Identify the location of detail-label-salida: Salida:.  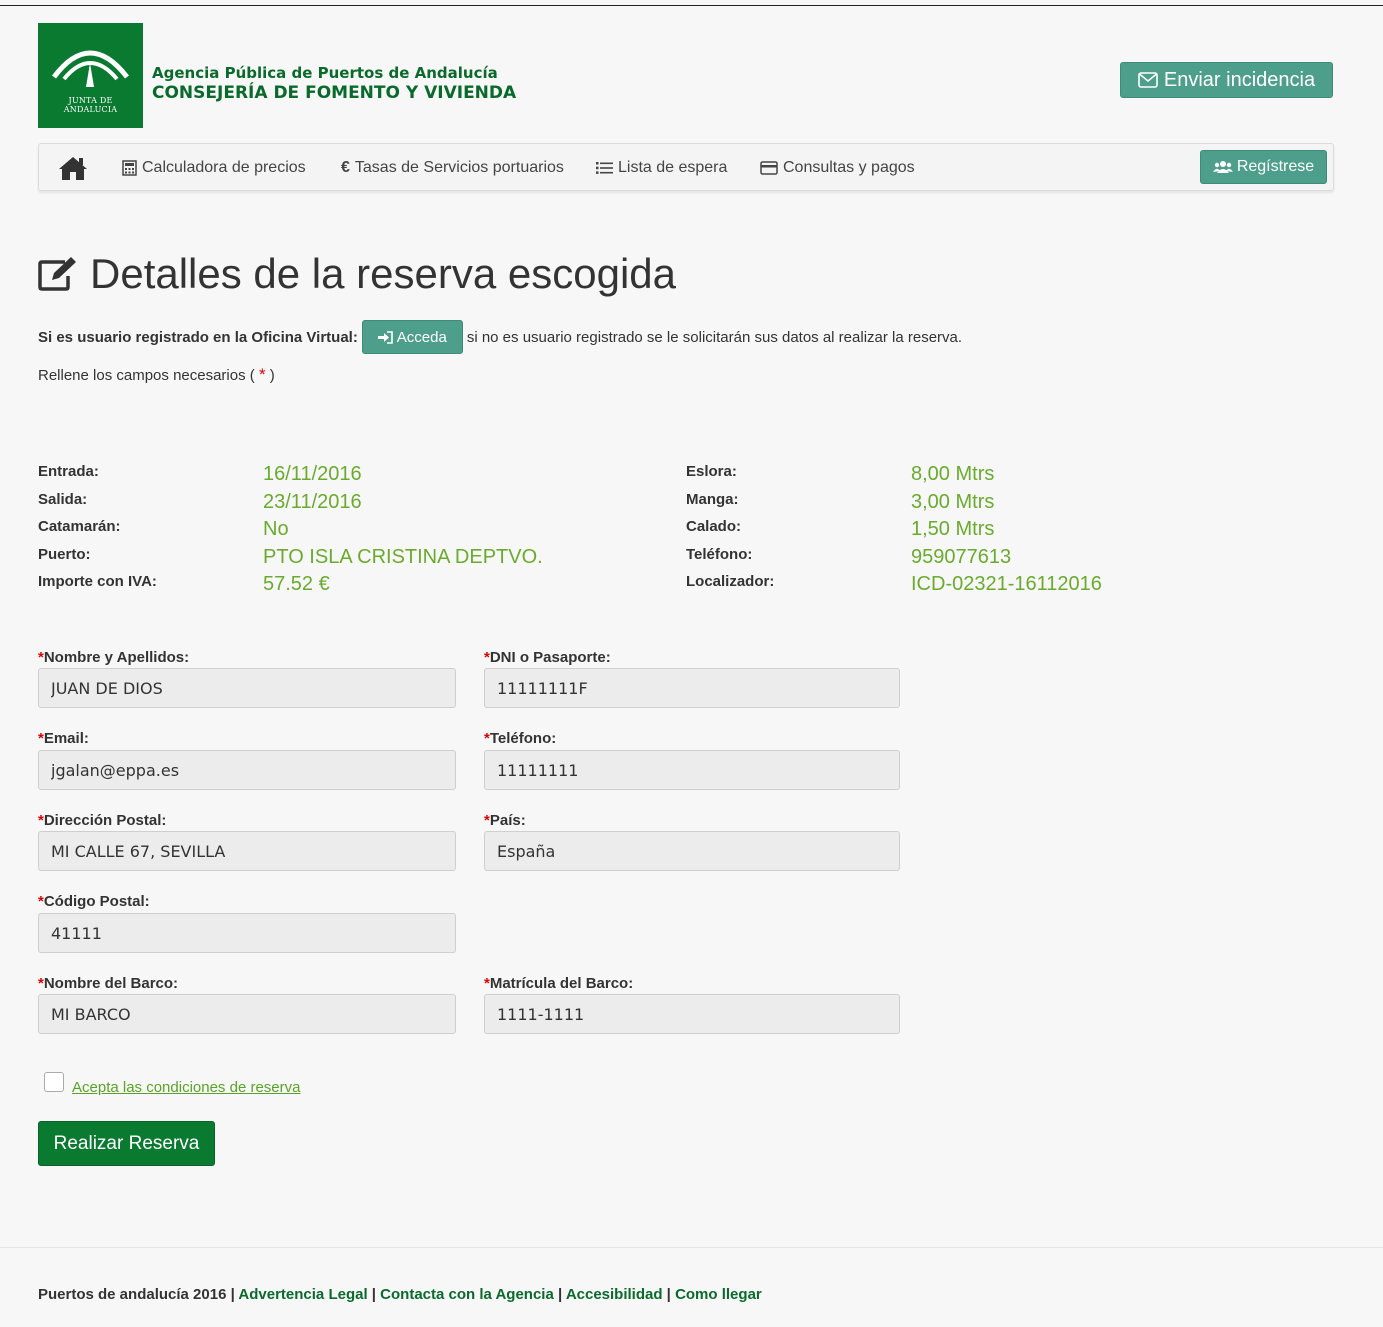
(63, 499).